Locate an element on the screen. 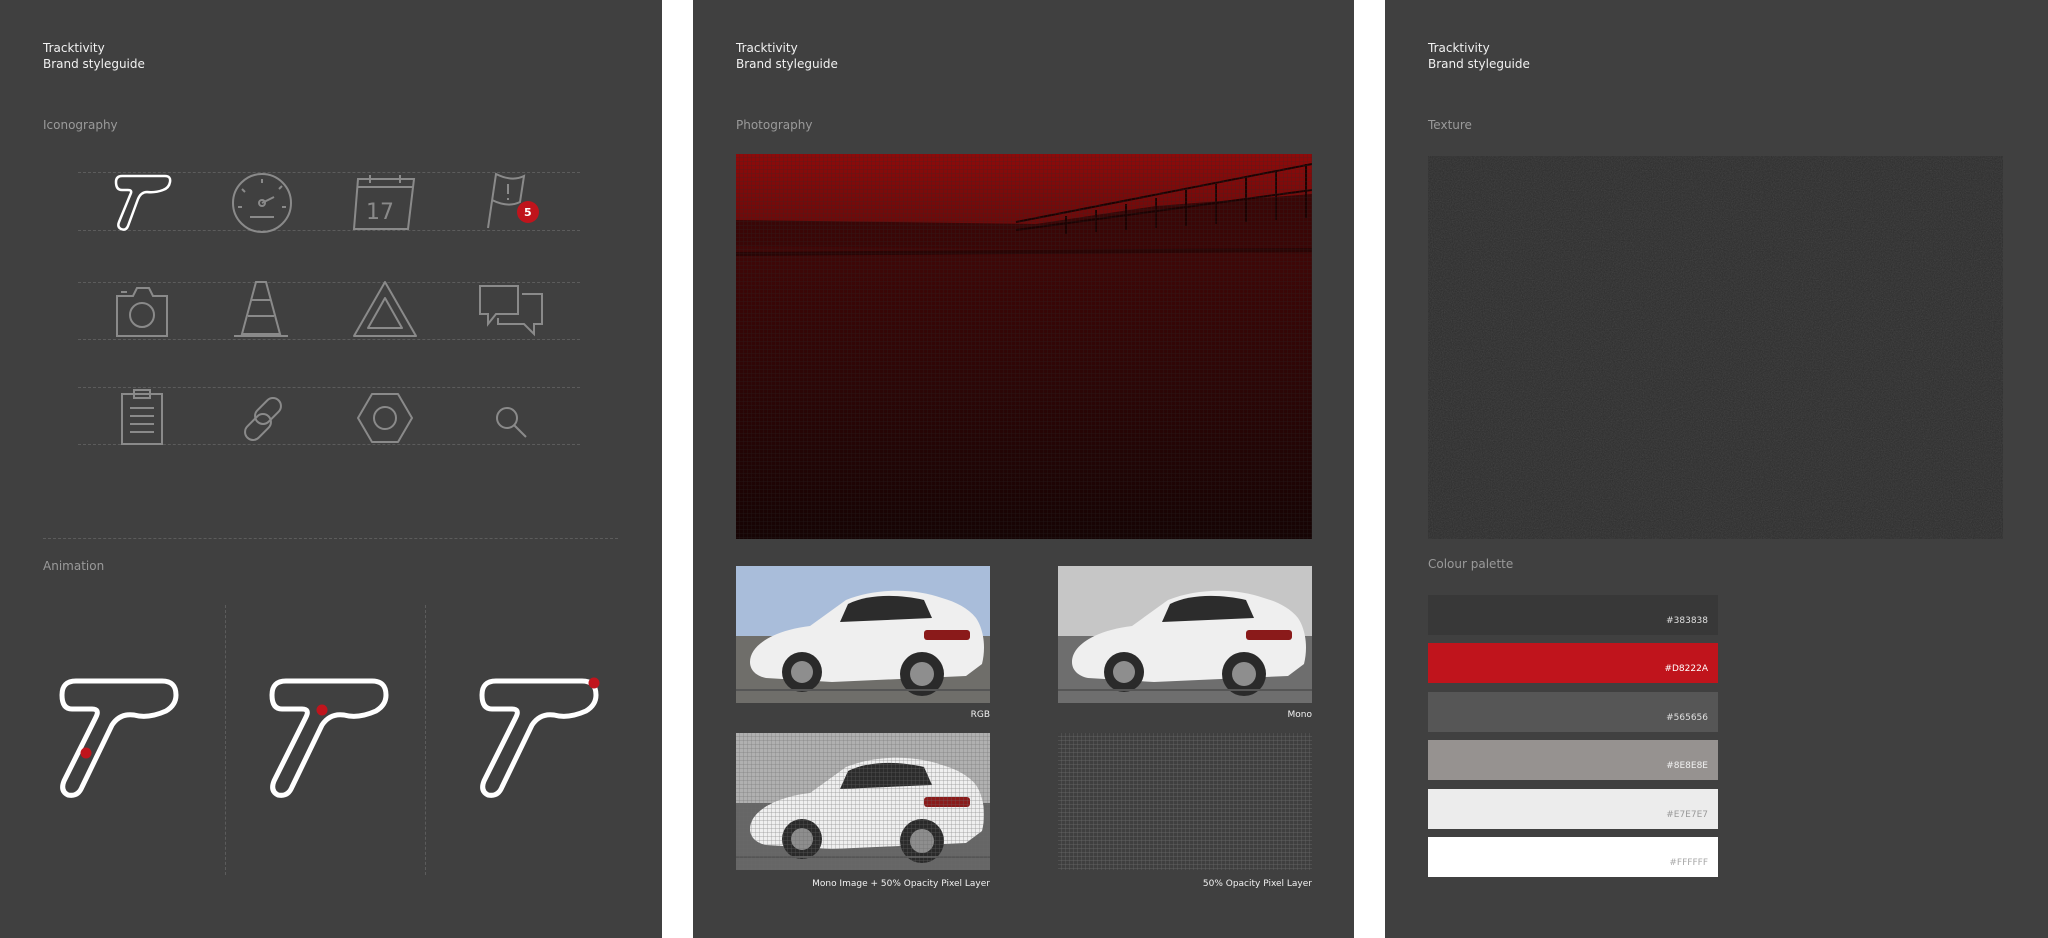  photography-title: Photography is located at coordinates (774, 125).